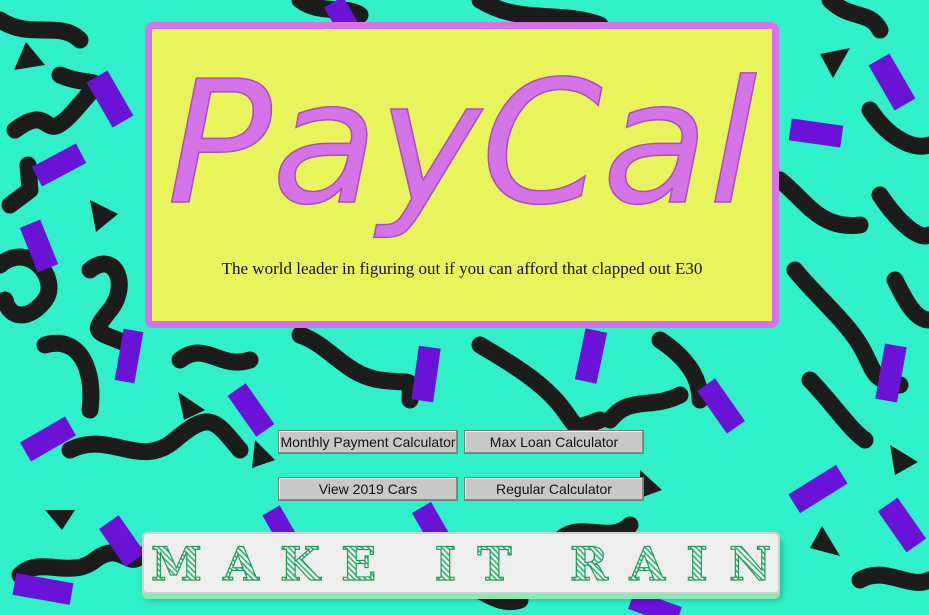  I want to click on make-it-rain-graphic: MAKE IT RAIN, so click(460, 563).